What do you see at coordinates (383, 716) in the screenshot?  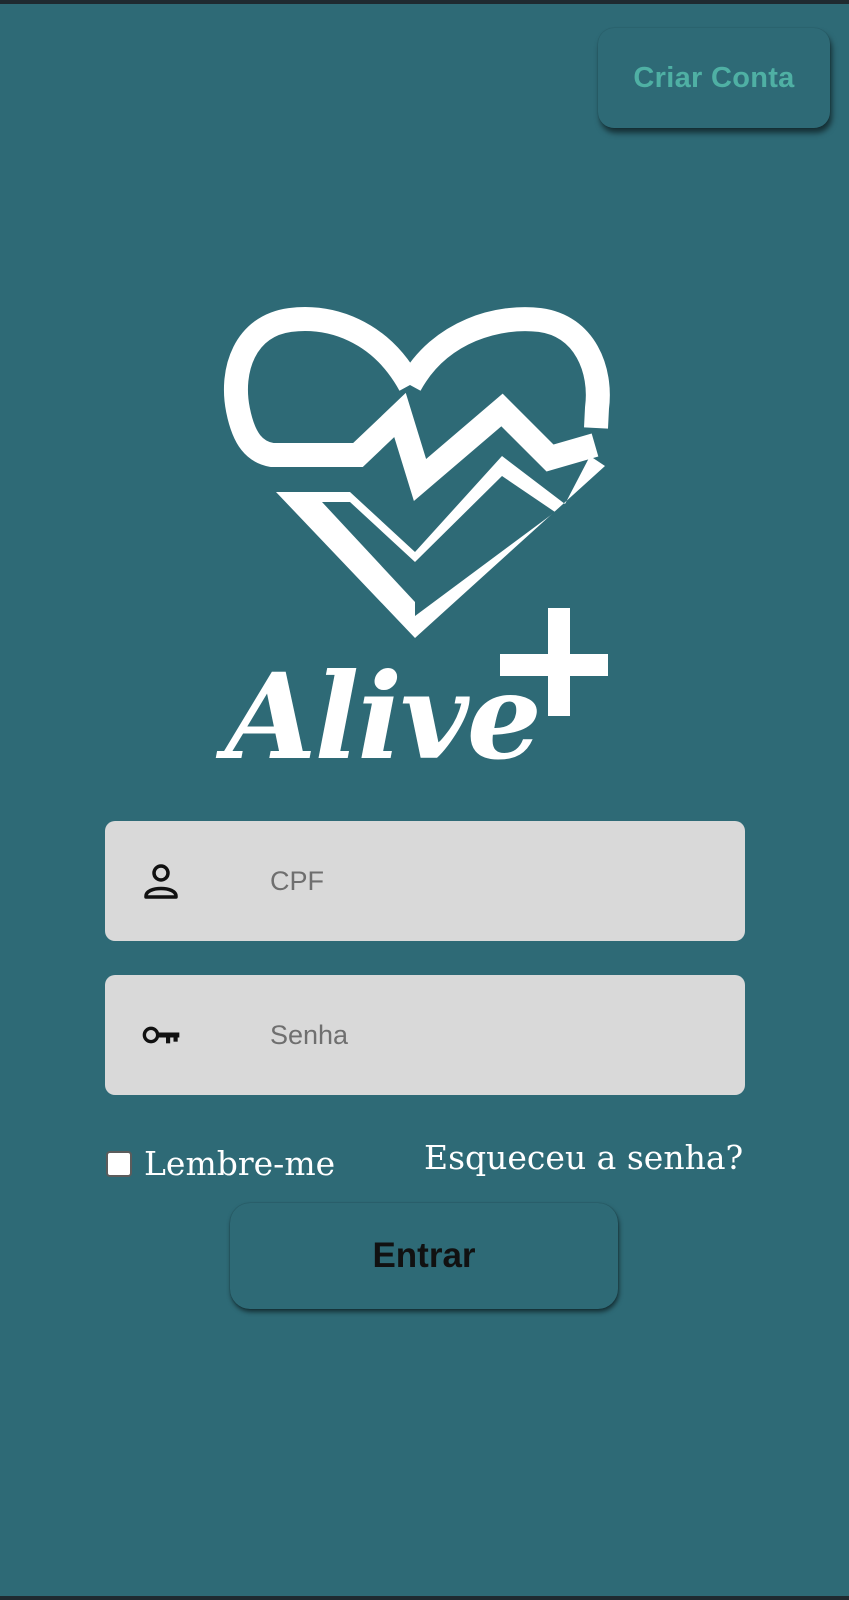 I see `logo-wordmark: Alive` at bounding box center [383, 716].